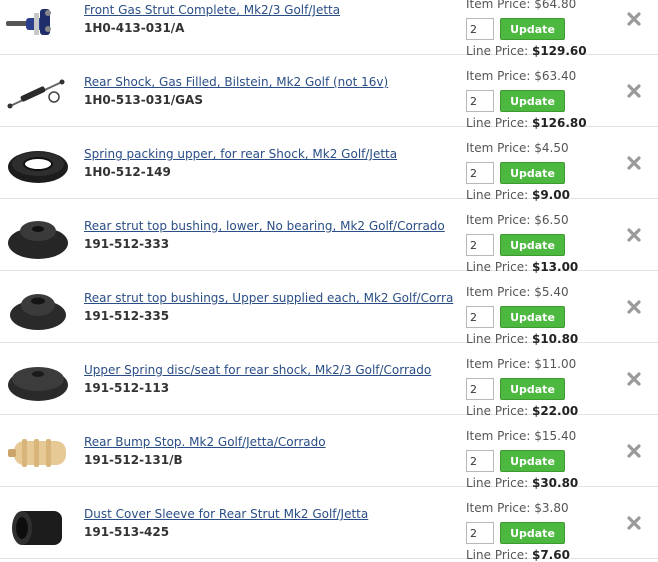 This screenshot has width=658, height=562. What do you see at coordinates (555, 76) in the screenshot?
I see `item-price-value: $63.40` at bounding box center [555, 76].